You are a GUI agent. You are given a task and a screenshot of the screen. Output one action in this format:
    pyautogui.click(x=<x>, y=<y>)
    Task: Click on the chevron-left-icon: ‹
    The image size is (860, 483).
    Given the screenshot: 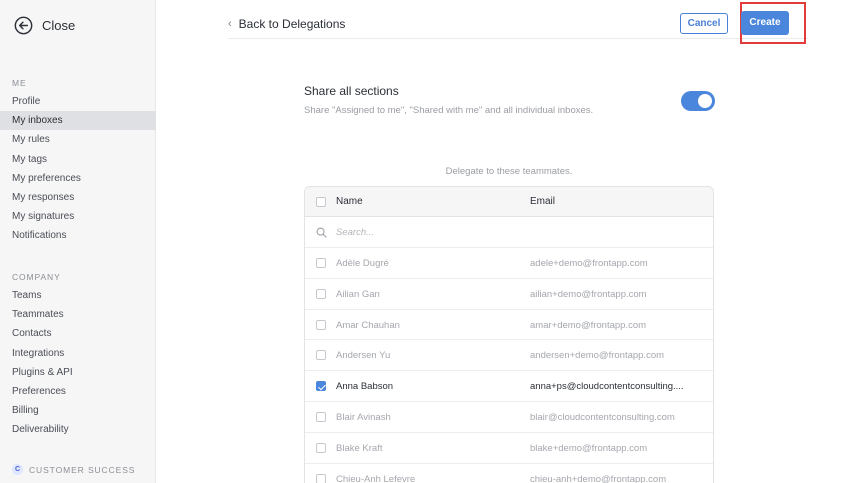 What is the action you would take?
    pyautogui.click(x=230, y=24)
    